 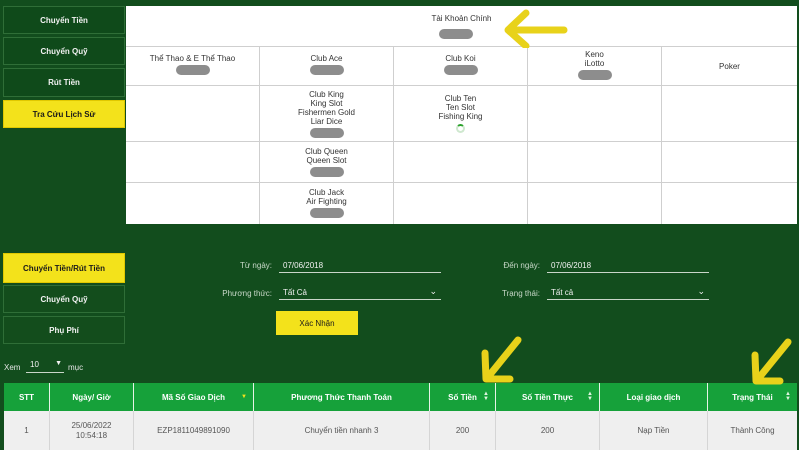 I want to click on page-size-suffix: mục, so click(x=76, y=367).